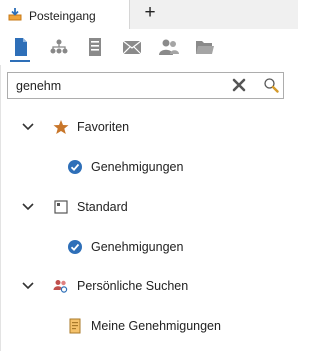 This screenshot has width=320, height=351. What do you see at coordinates (61, 127) in the screenshot?
I see `star-icon` at bounding box center [61, 127].